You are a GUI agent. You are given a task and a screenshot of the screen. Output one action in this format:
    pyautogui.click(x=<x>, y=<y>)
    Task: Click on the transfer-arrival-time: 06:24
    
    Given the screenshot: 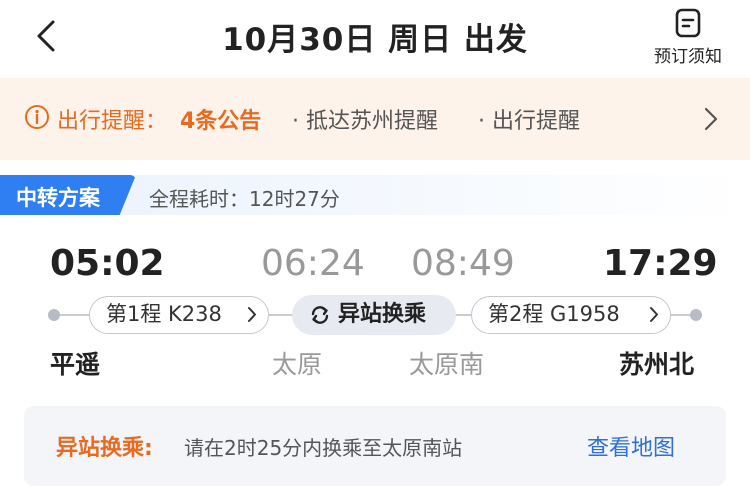 What is the action you would take?
    pyautogui.click(x=313, y=263)
    